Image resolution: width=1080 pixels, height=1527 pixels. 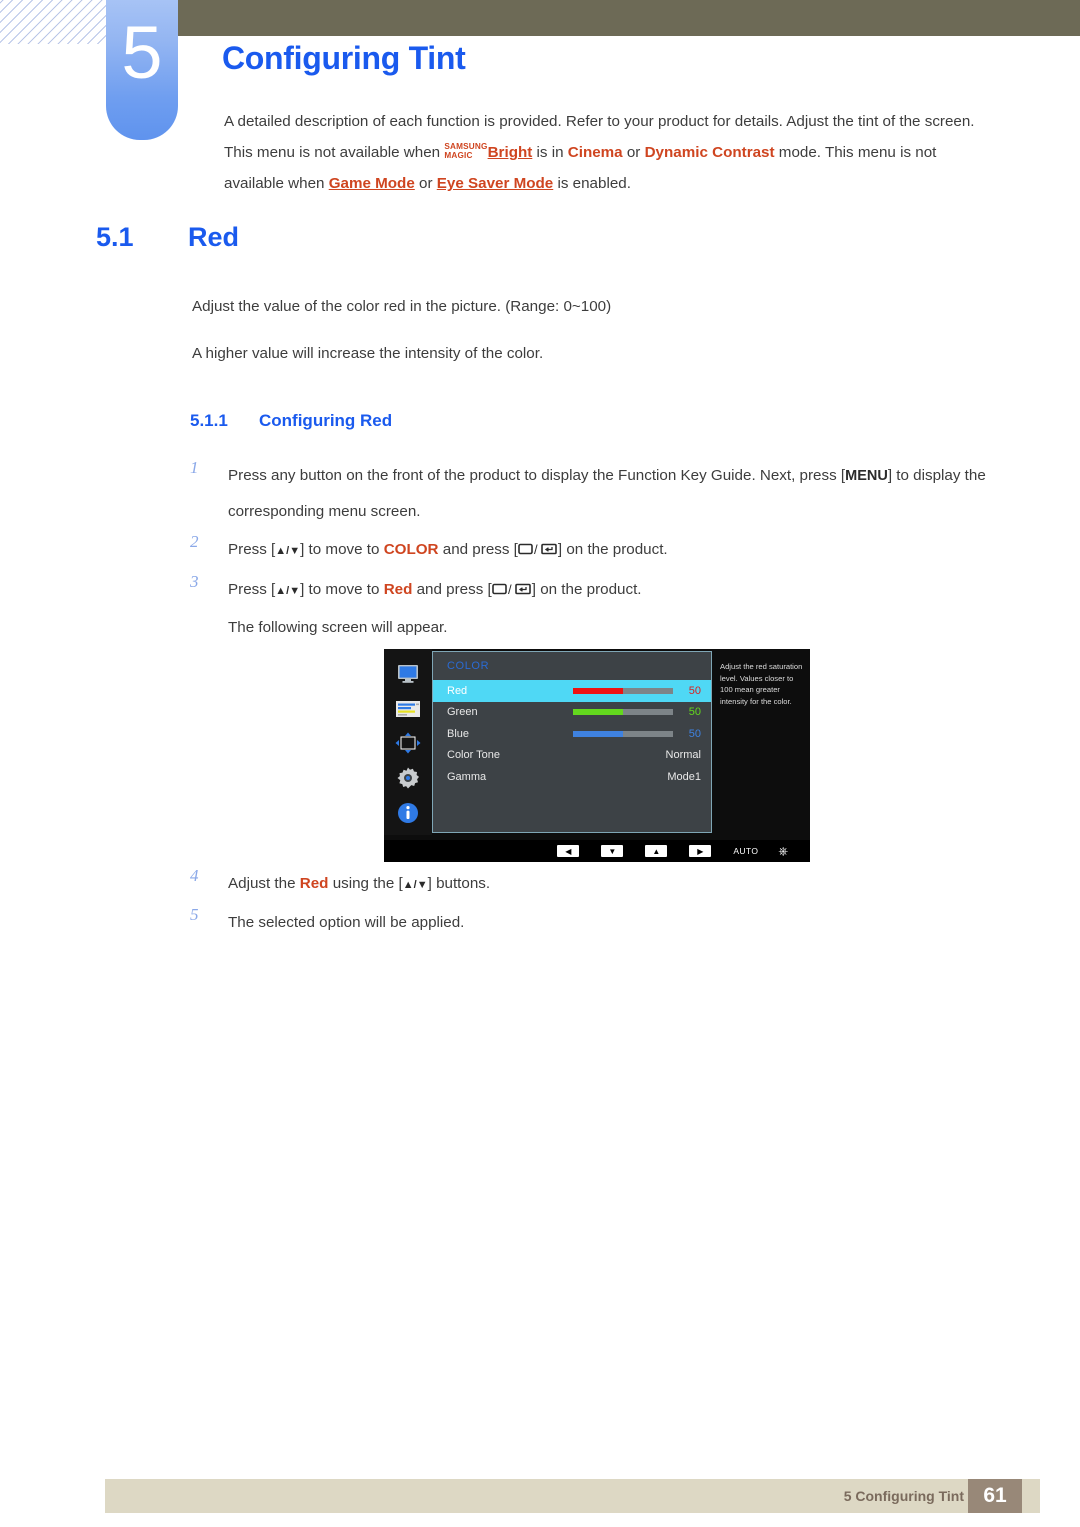 I want to click on osd-row-value: Mode1, so click(x=684, y=776).